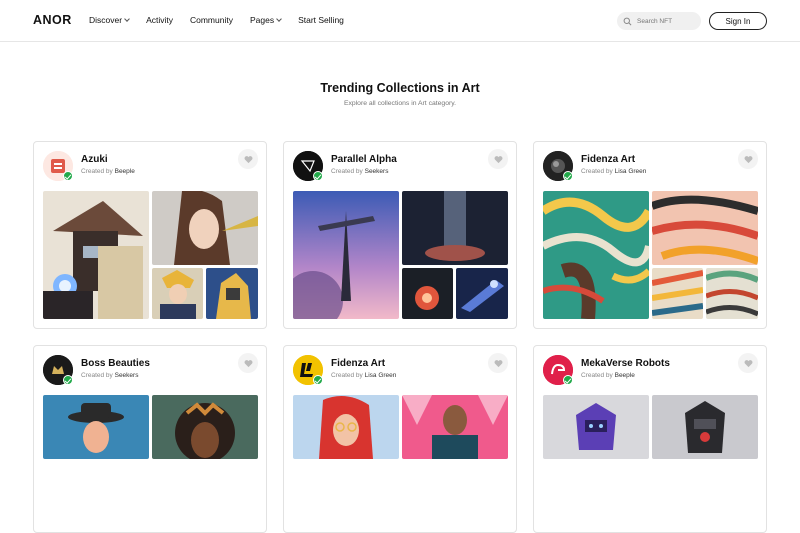 This screenshot has height=533, width=800. I want to click on page-subtitle: Explore all collections in Art category., so click(400, 103).